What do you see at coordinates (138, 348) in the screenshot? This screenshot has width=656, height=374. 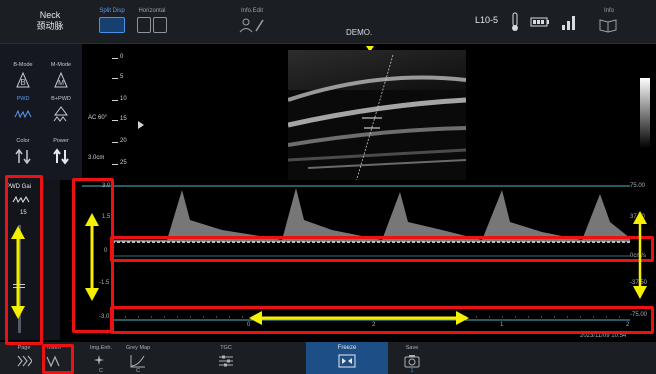 I see `grey-map-label: Grey Map` at bounding box center [138, 348].